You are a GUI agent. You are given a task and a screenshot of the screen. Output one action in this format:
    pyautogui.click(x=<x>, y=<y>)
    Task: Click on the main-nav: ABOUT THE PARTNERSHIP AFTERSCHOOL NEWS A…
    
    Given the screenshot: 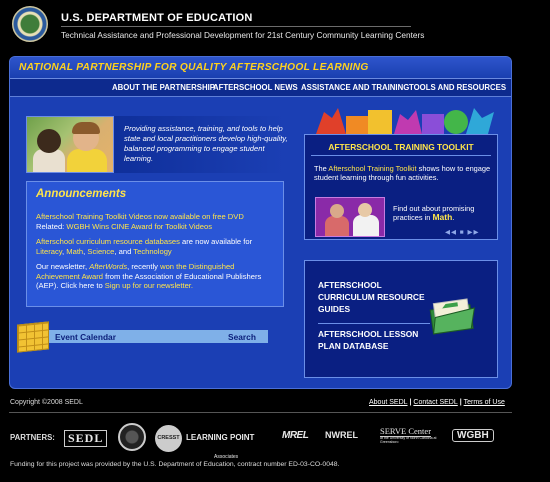 What is the action you would take?
    pyautogui.click(x=260, y=88)
    